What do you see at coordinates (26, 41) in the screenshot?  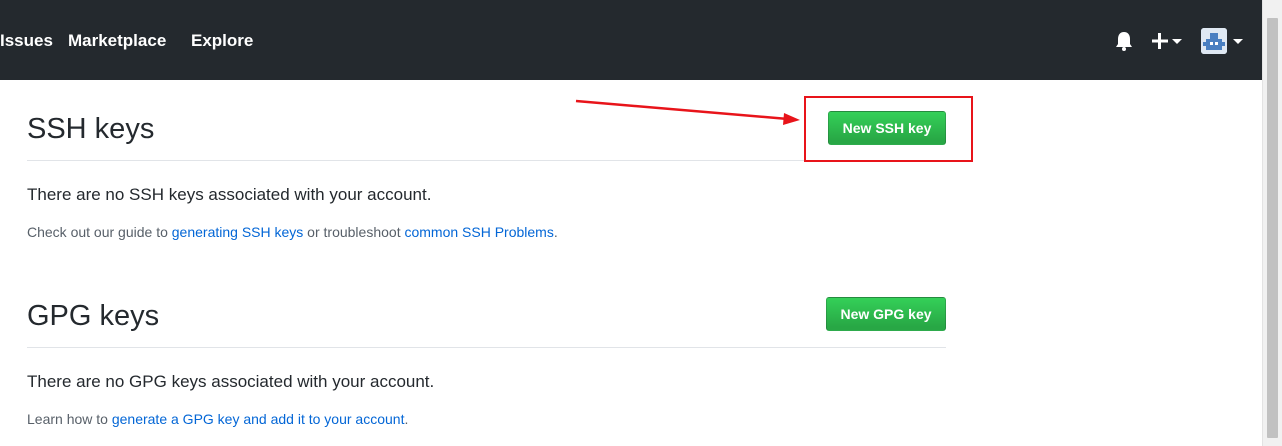 I see `nav-link-issues: Issues` at bounding box center [26, 41].